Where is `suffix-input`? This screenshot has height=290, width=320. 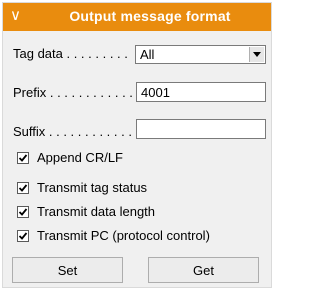
suffix-input is located at coordinates (201, 129).